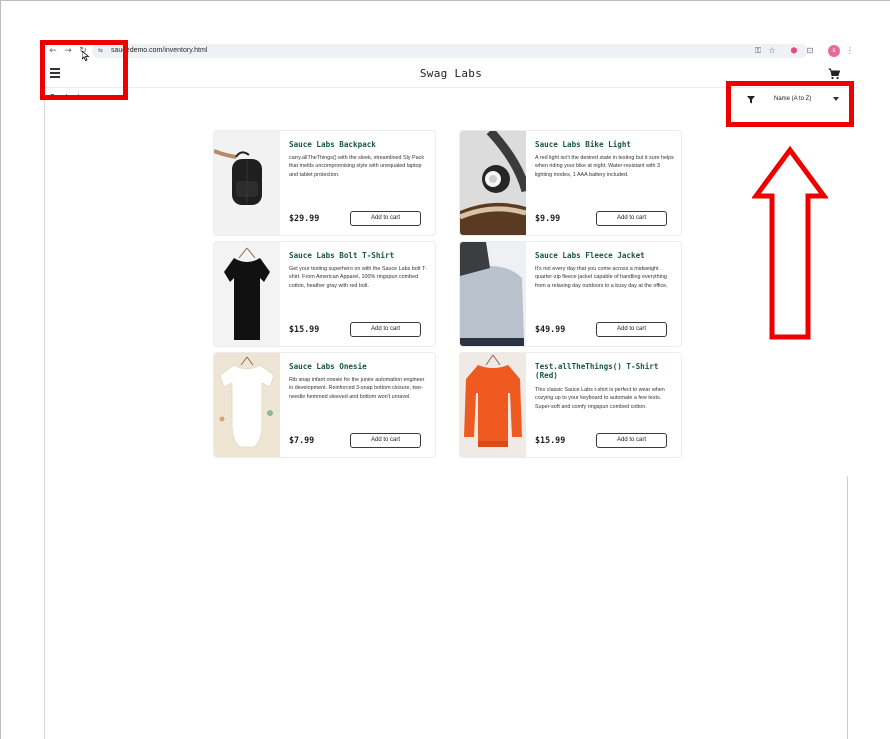 The image size is (890, 739). Describe the element at coordinates (185, 50) in the screenshot. I see `url-path: /inventory.html` at that location.